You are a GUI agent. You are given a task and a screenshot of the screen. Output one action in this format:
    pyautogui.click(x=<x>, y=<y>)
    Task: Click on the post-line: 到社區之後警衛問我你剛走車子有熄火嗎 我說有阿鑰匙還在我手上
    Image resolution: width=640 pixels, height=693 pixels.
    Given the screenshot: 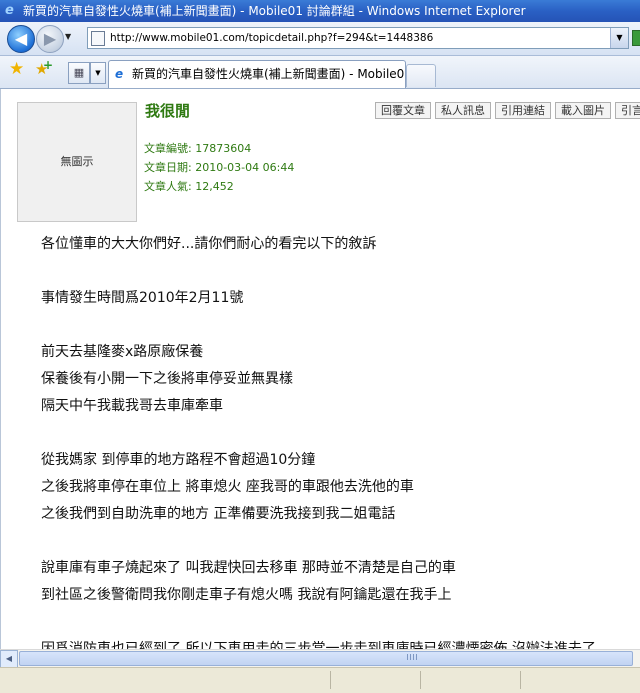 What is the action you would take?
    pyautogui.click(x=246, y=595)
    